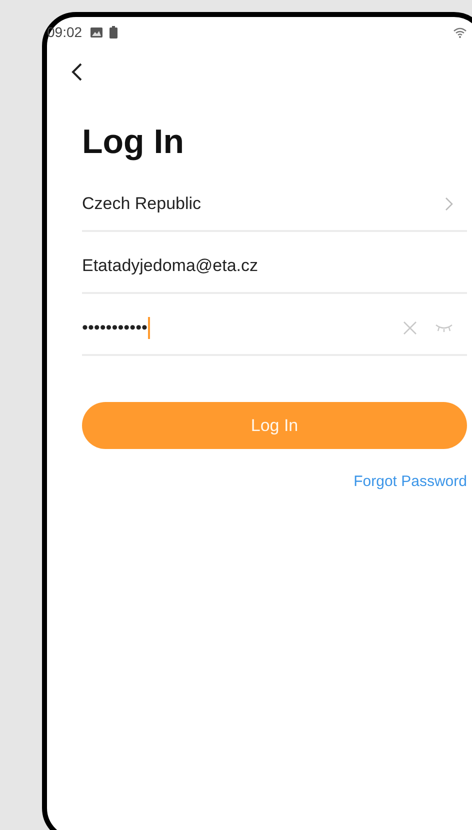  What do you see at coordinates (149, 328) in the screenshot?
I see `text-cursor-icon` at bounding box center [149, 328].